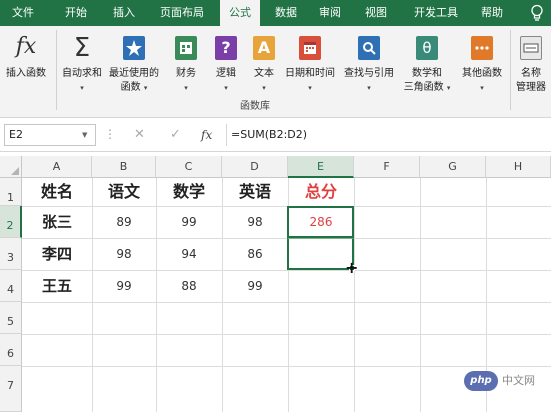  What do you see at coordinates (186, 48) in the screenshot?
I see `financial-book-icon` at bounding box center [186, 48].